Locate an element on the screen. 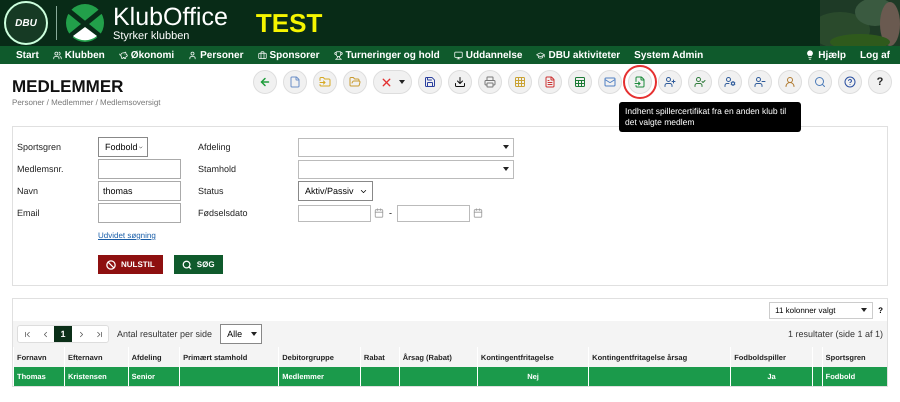 Image resolution: width=900 pixels, height=402 pixels. help-button: ? is located at coordinates (880, 82).